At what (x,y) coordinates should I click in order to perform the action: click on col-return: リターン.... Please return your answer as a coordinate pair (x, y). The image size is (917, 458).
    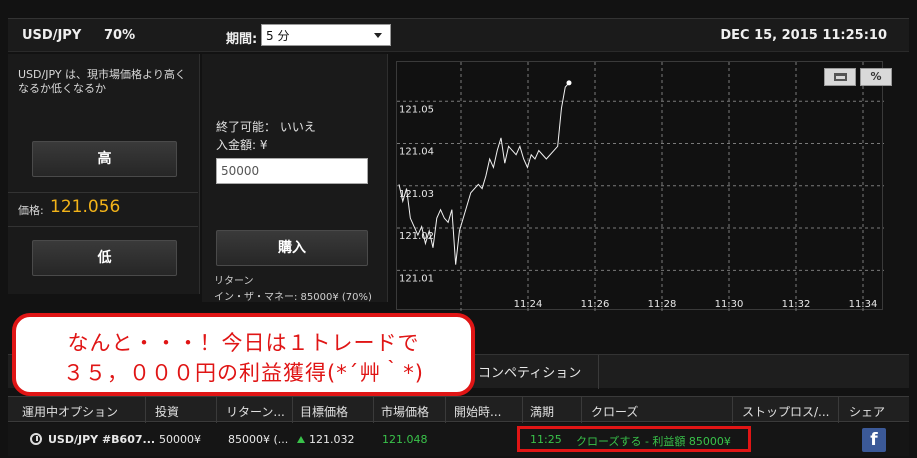
    Looking at the image, I should click on (255, 412).